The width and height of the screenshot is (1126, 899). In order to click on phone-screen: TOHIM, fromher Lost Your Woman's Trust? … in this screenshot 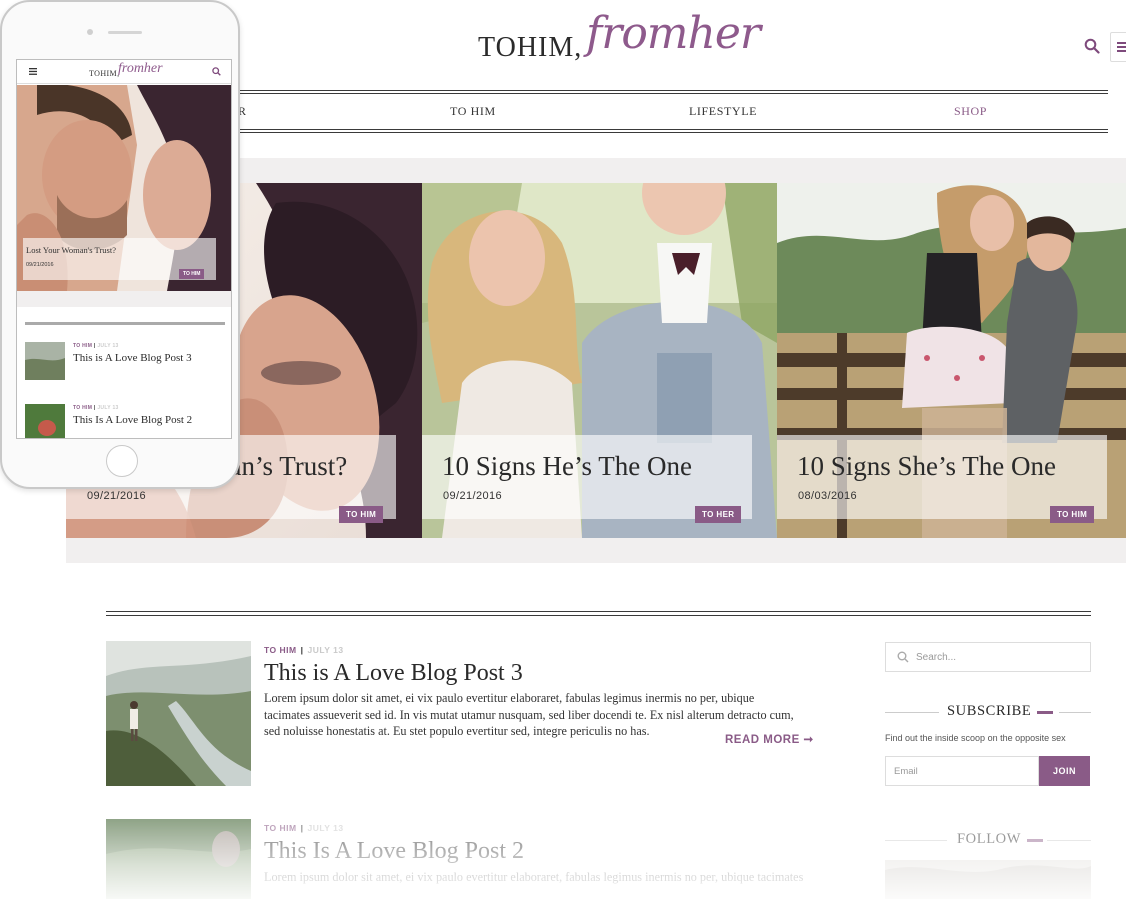, I will do `click(124, 249)`.